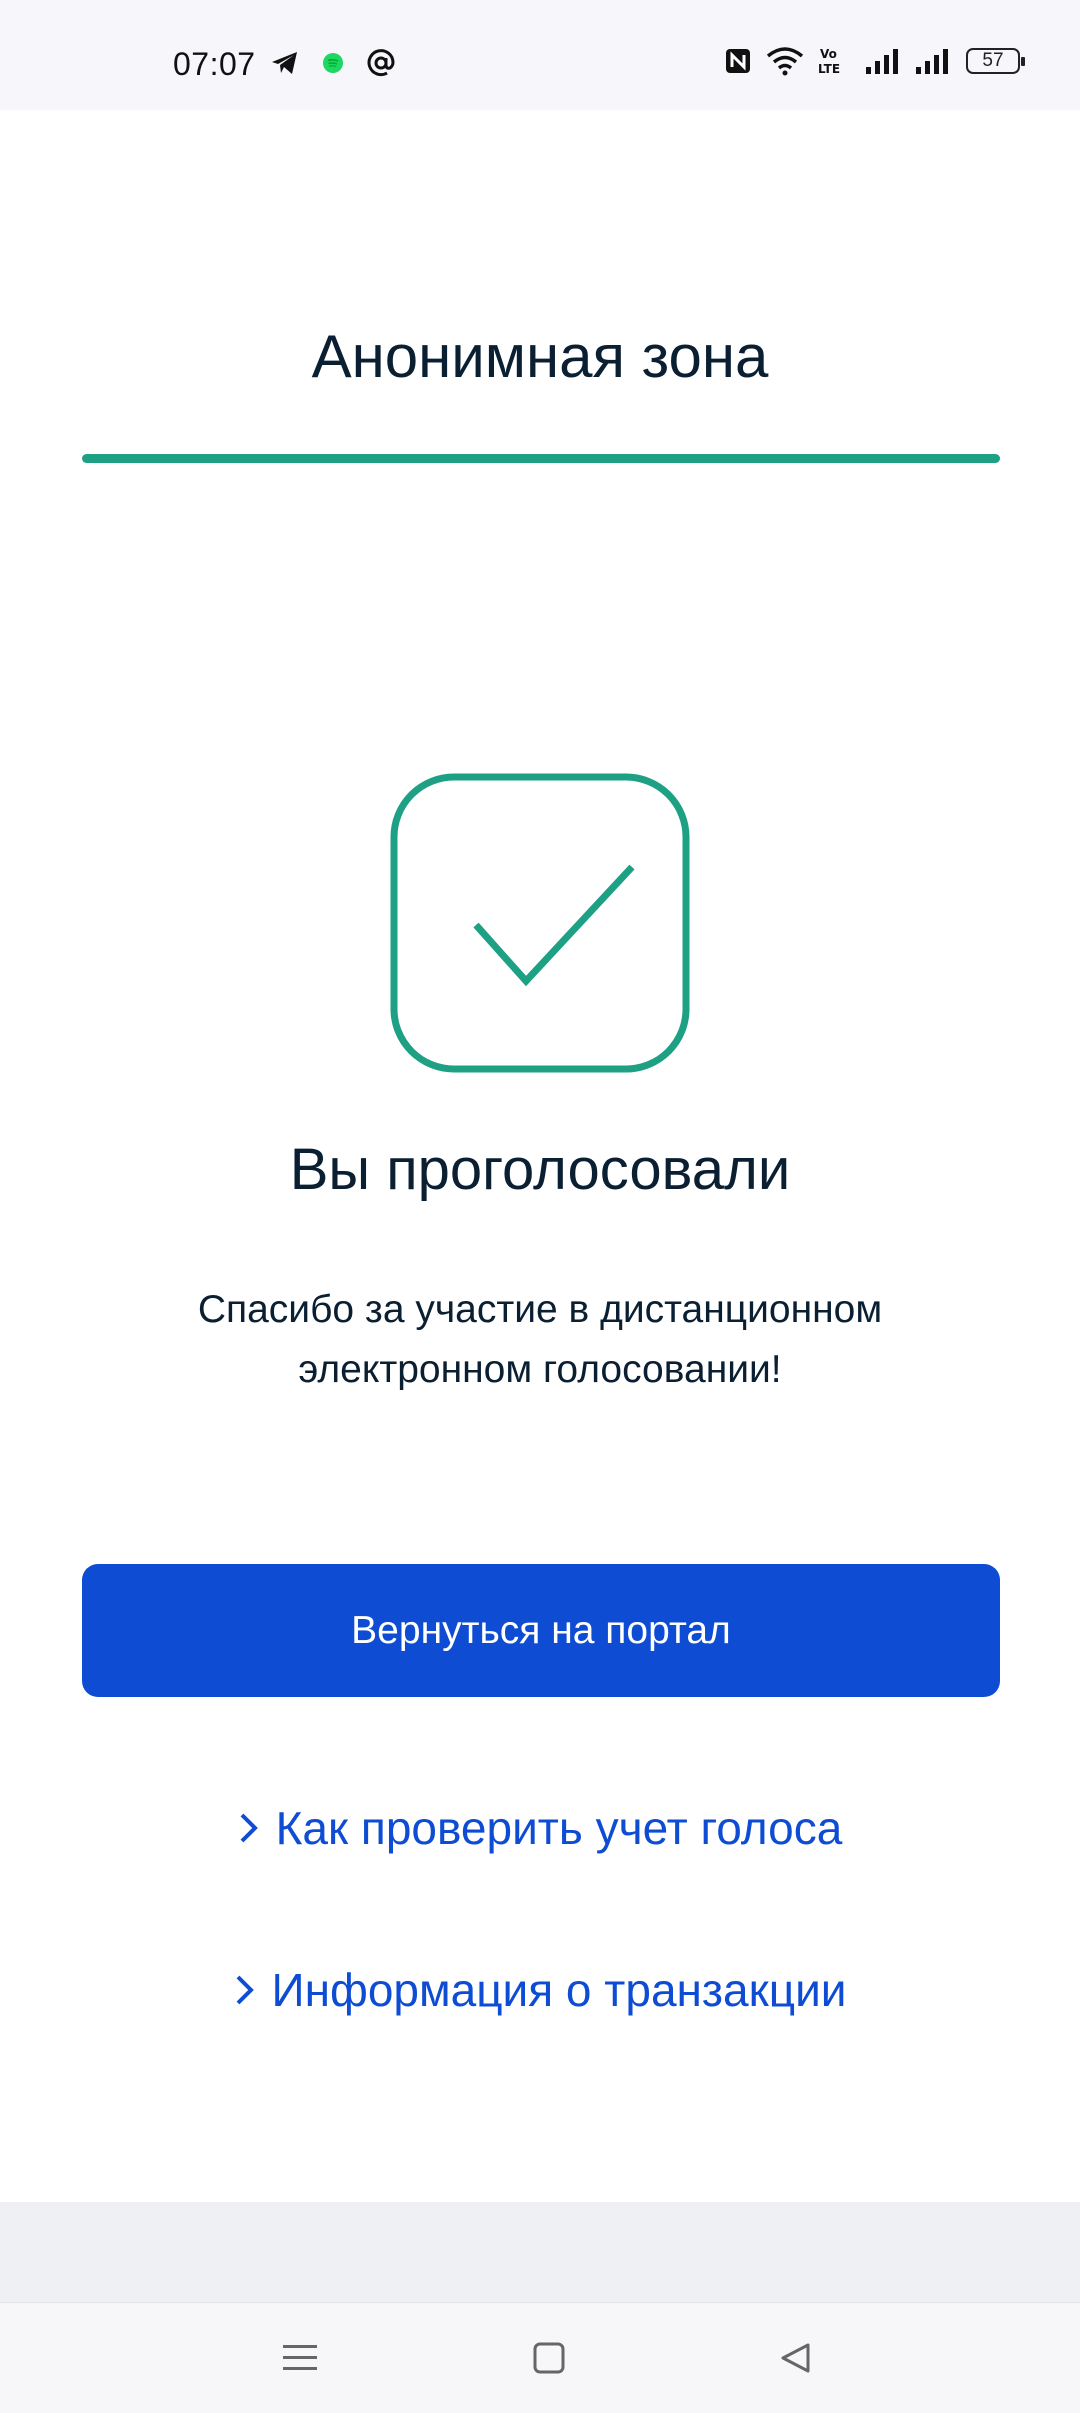  I want to click on signal-2-icon, so click(934, 61).